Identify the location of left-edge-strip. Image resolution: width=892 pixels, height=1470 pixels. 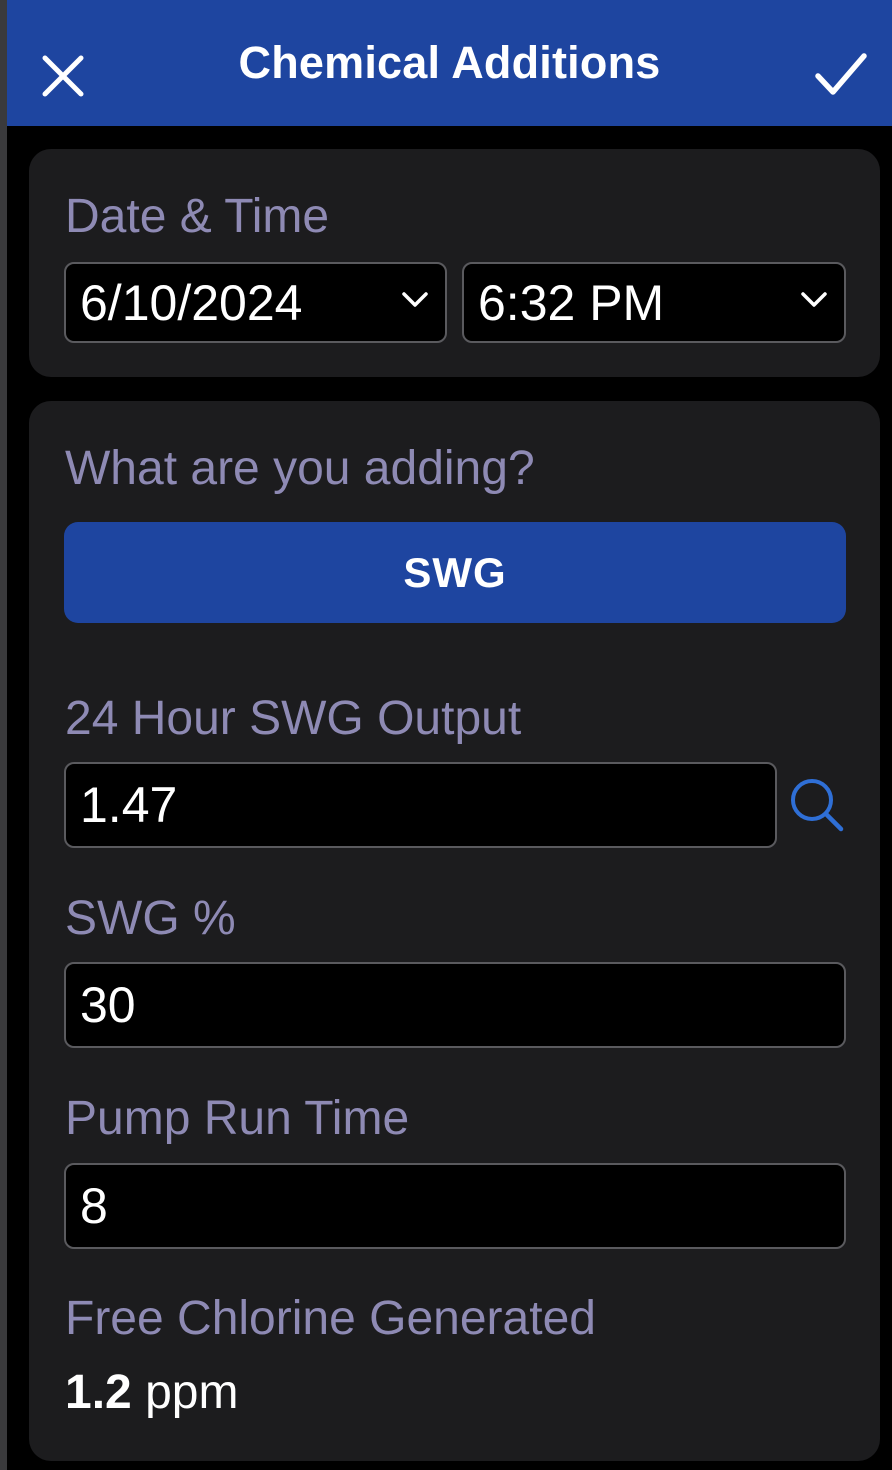
(3, 735).